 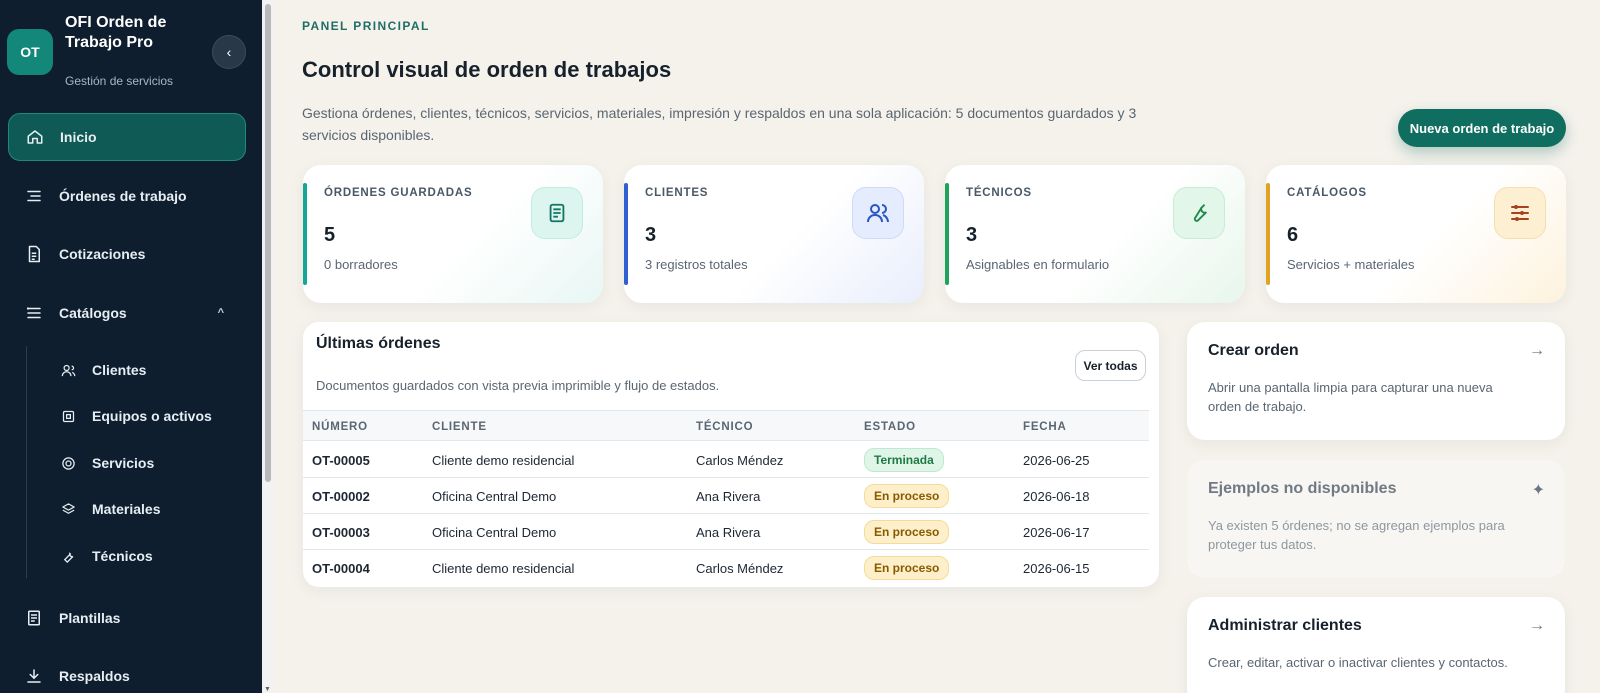 What do you see at coordinates (34, 254) in the screenshot?
I see `invoice-icon` at bounding box center [34, 254].